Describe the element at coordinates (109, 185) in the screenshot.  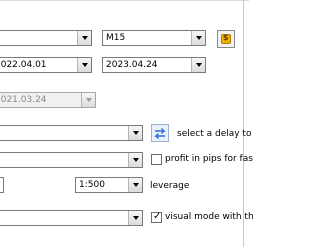
I see `leverage-select: 1:500` at that location.